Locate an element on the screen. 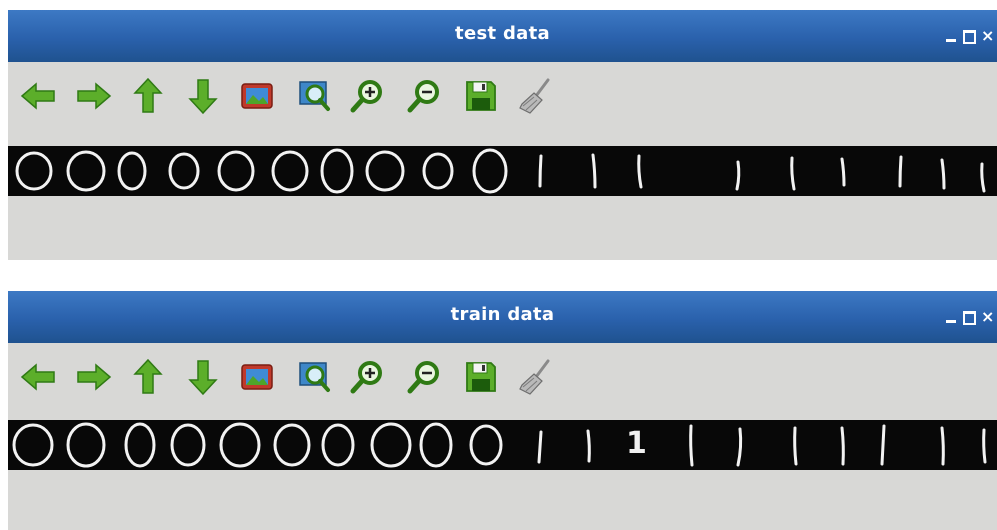 This screenshot has height=530, width=997. window-title: test data is located at coordinates (502, 33).